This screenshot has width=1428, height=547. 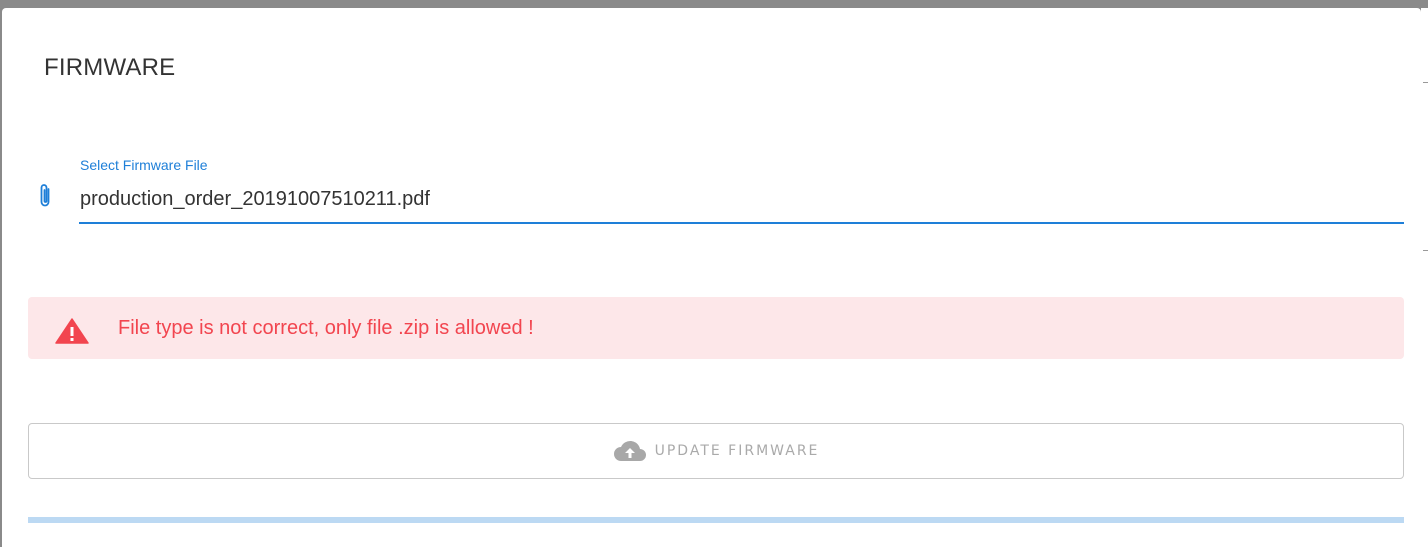 I want to click on dialog-title: FIRMWARE, so click(x=110, y=67).